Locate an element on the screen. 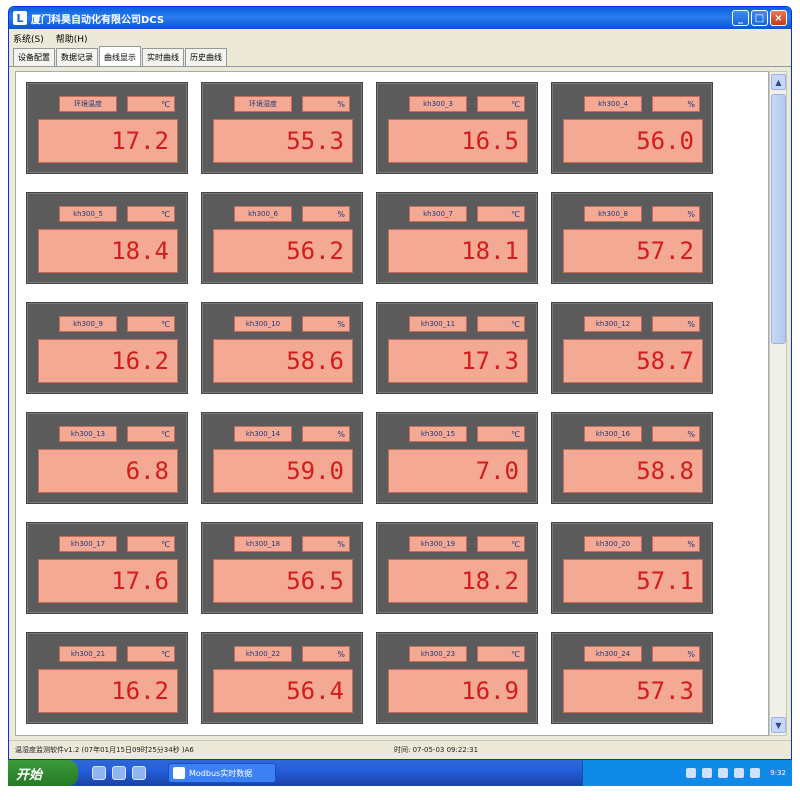 The width and height of the screenshot is (800, 800). sensor-value: 17.3 is located at coordinates (458, 361).